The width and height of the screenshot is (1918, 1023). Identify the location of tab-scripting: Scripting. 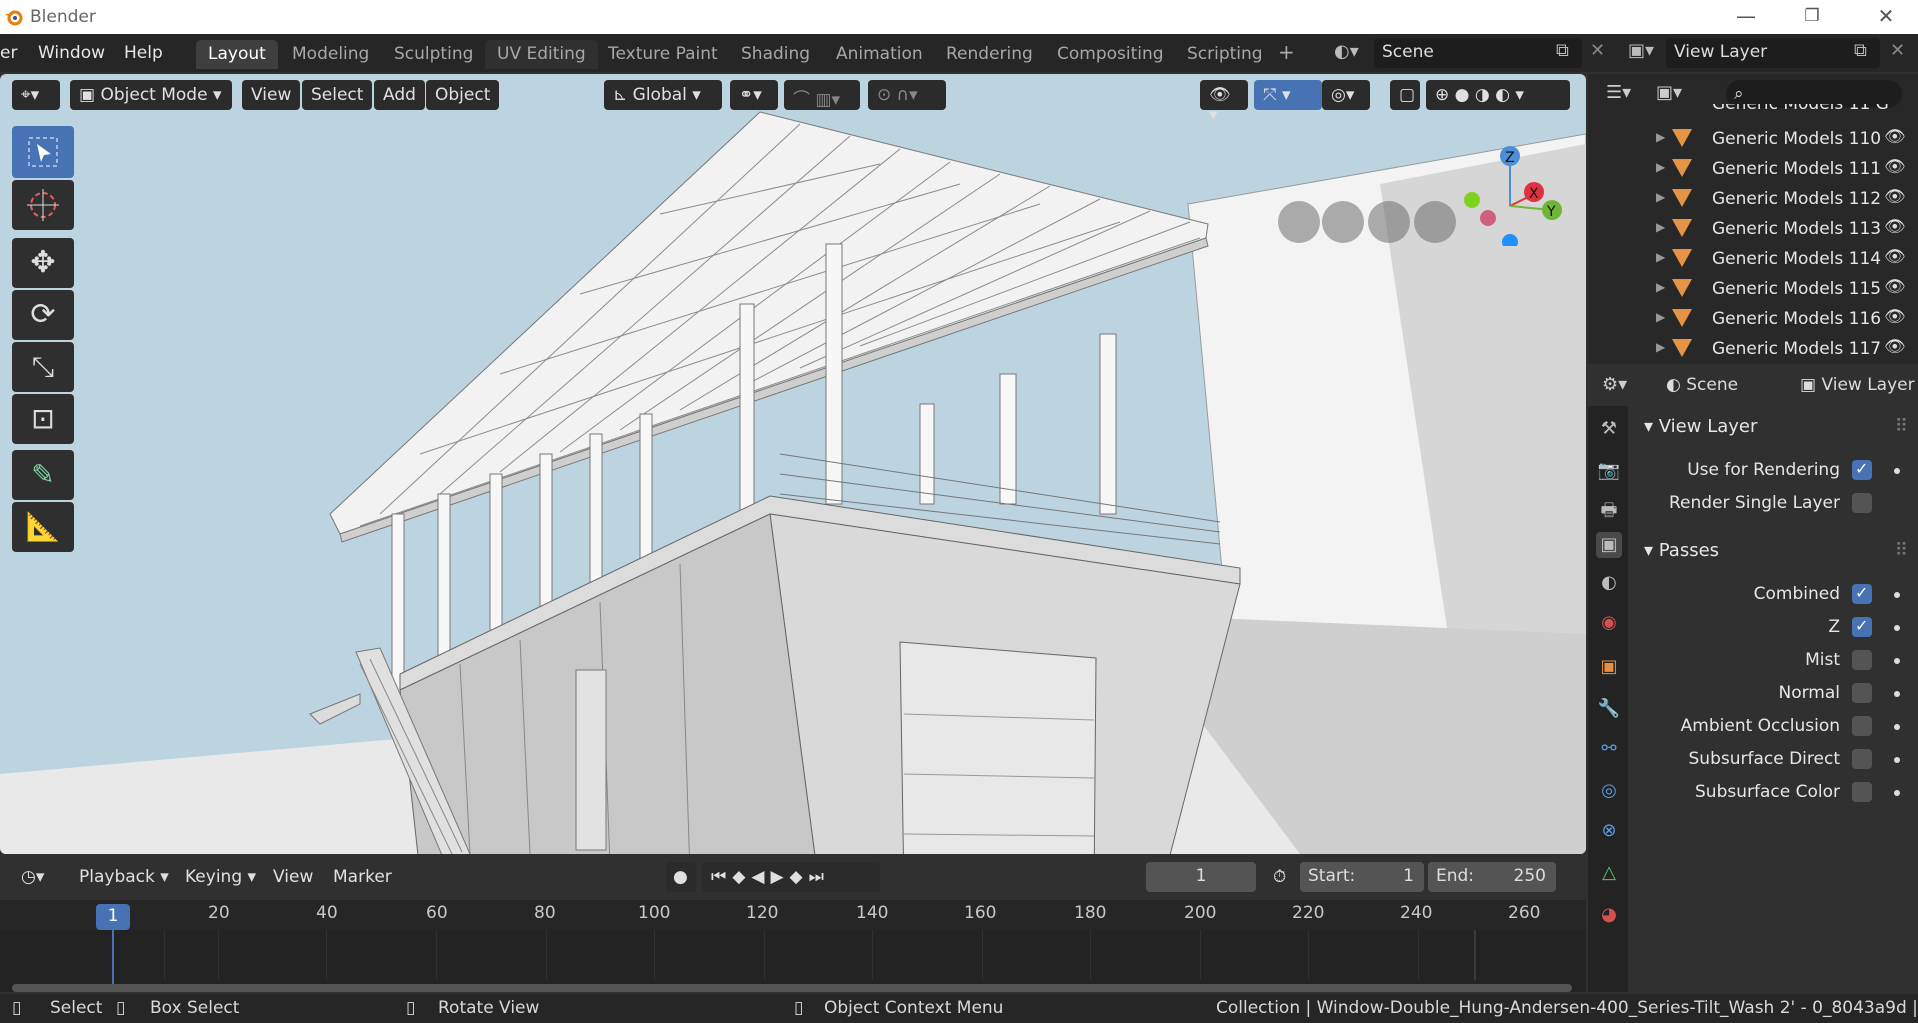
(1225, 54).